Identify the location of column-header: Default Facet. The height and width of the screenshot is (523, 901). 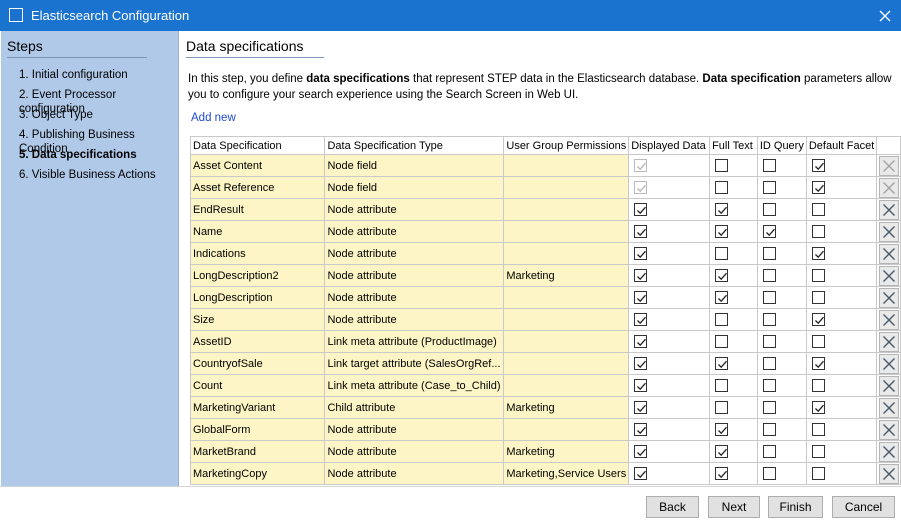
(841, 145).